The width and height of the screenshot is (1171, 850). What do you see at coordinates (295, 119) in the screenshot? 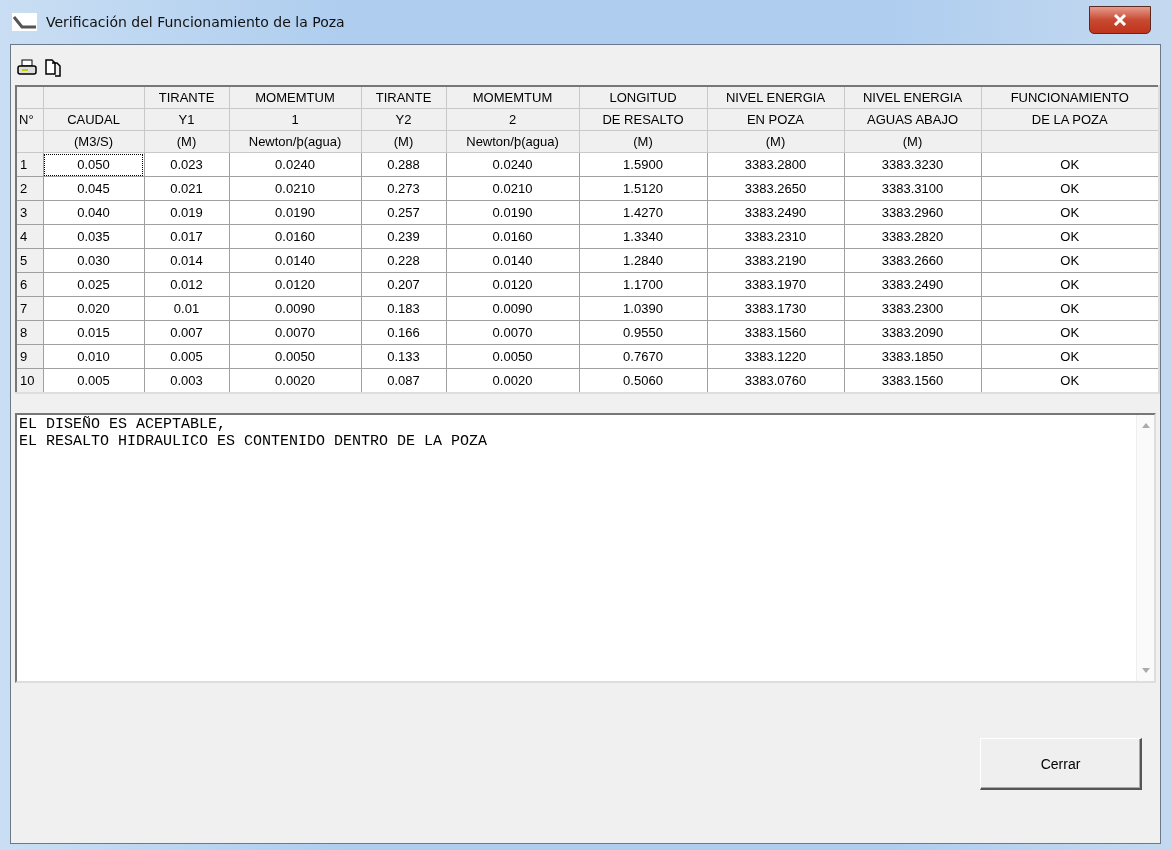
I see `column-header: 1` at bounding box center [295, 119].